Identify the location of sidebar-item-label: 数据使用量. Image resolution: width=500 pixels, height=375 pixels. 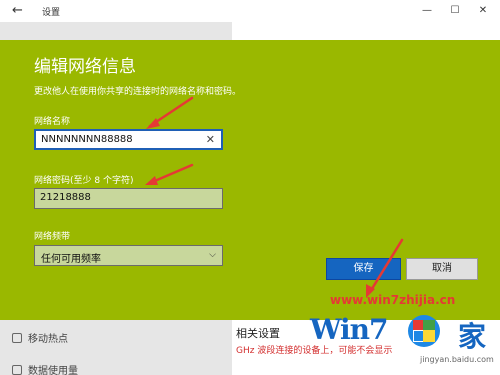
(53, 370).